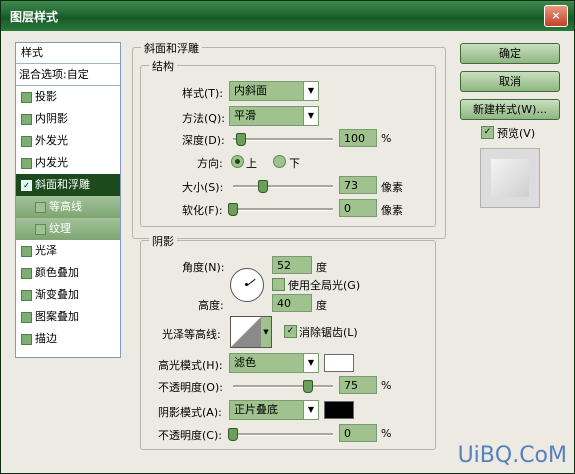  What do you see at coordinates (392, 210) in the screenshot?
I see `soften-unit: 像素` at bounding box center [392, 210].